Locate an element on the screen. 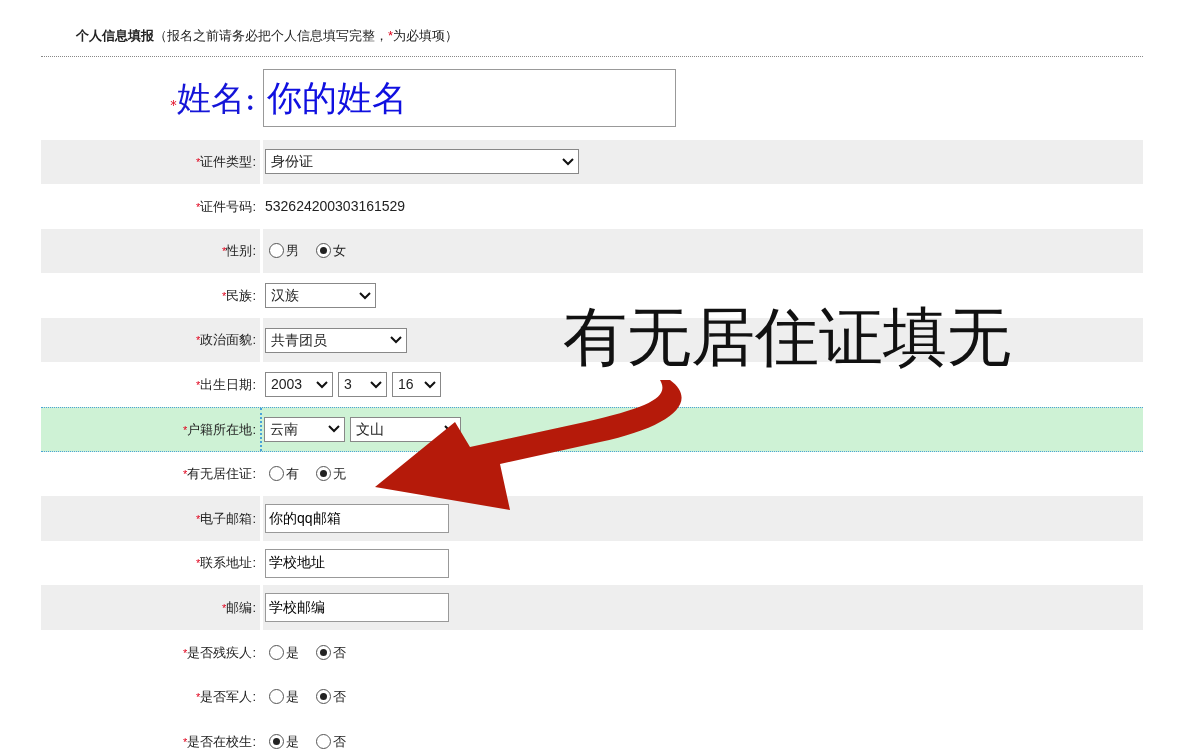 This screenshot has height=753, width=1182. field-label: *联系地址: is located at coordinates (226, 563).